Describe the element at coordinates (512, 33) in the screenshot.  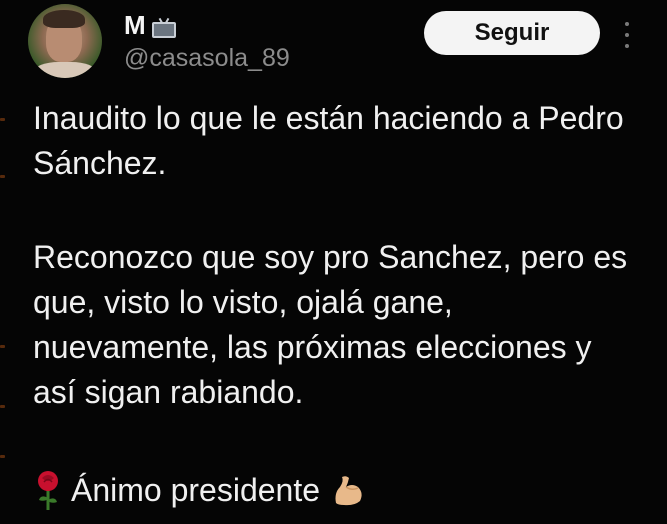
I see `follow-button: Seguir` at that location.